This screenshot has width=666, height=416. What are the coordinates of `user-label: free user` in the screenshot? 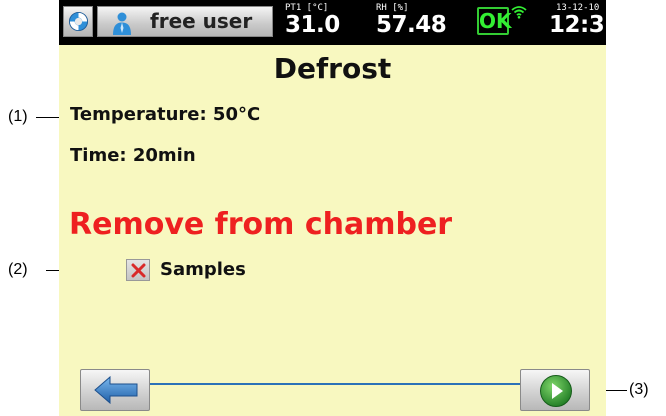 It's located at (201, 21).